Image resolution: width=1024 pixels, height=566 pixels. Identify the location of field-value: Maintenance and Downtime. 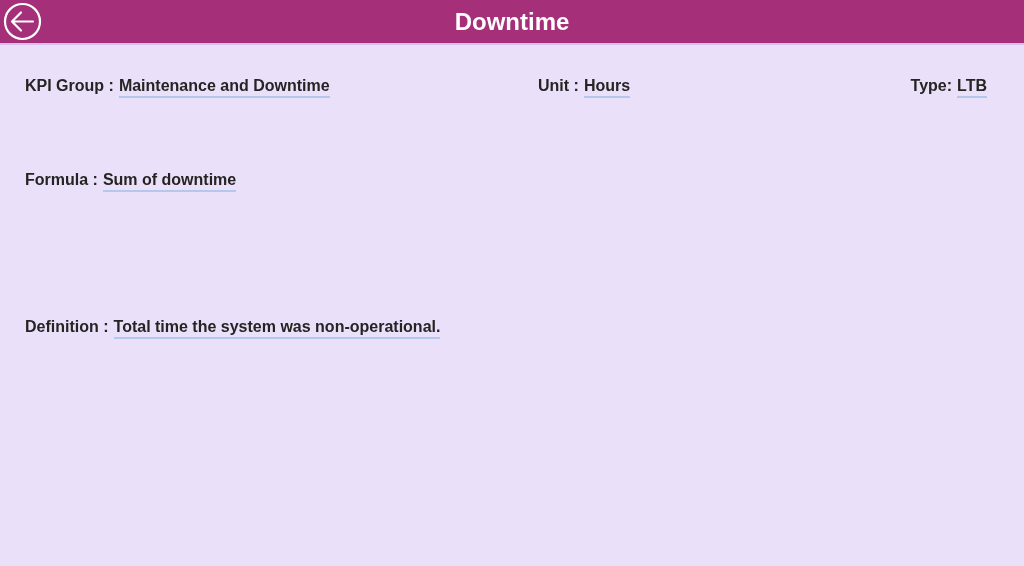
(224, 87).